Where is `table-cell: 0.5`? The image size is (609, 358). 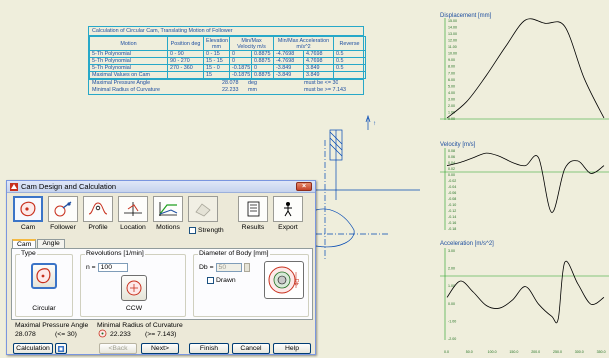 table-cell: 0.5 is located at coordinates (350, 68).